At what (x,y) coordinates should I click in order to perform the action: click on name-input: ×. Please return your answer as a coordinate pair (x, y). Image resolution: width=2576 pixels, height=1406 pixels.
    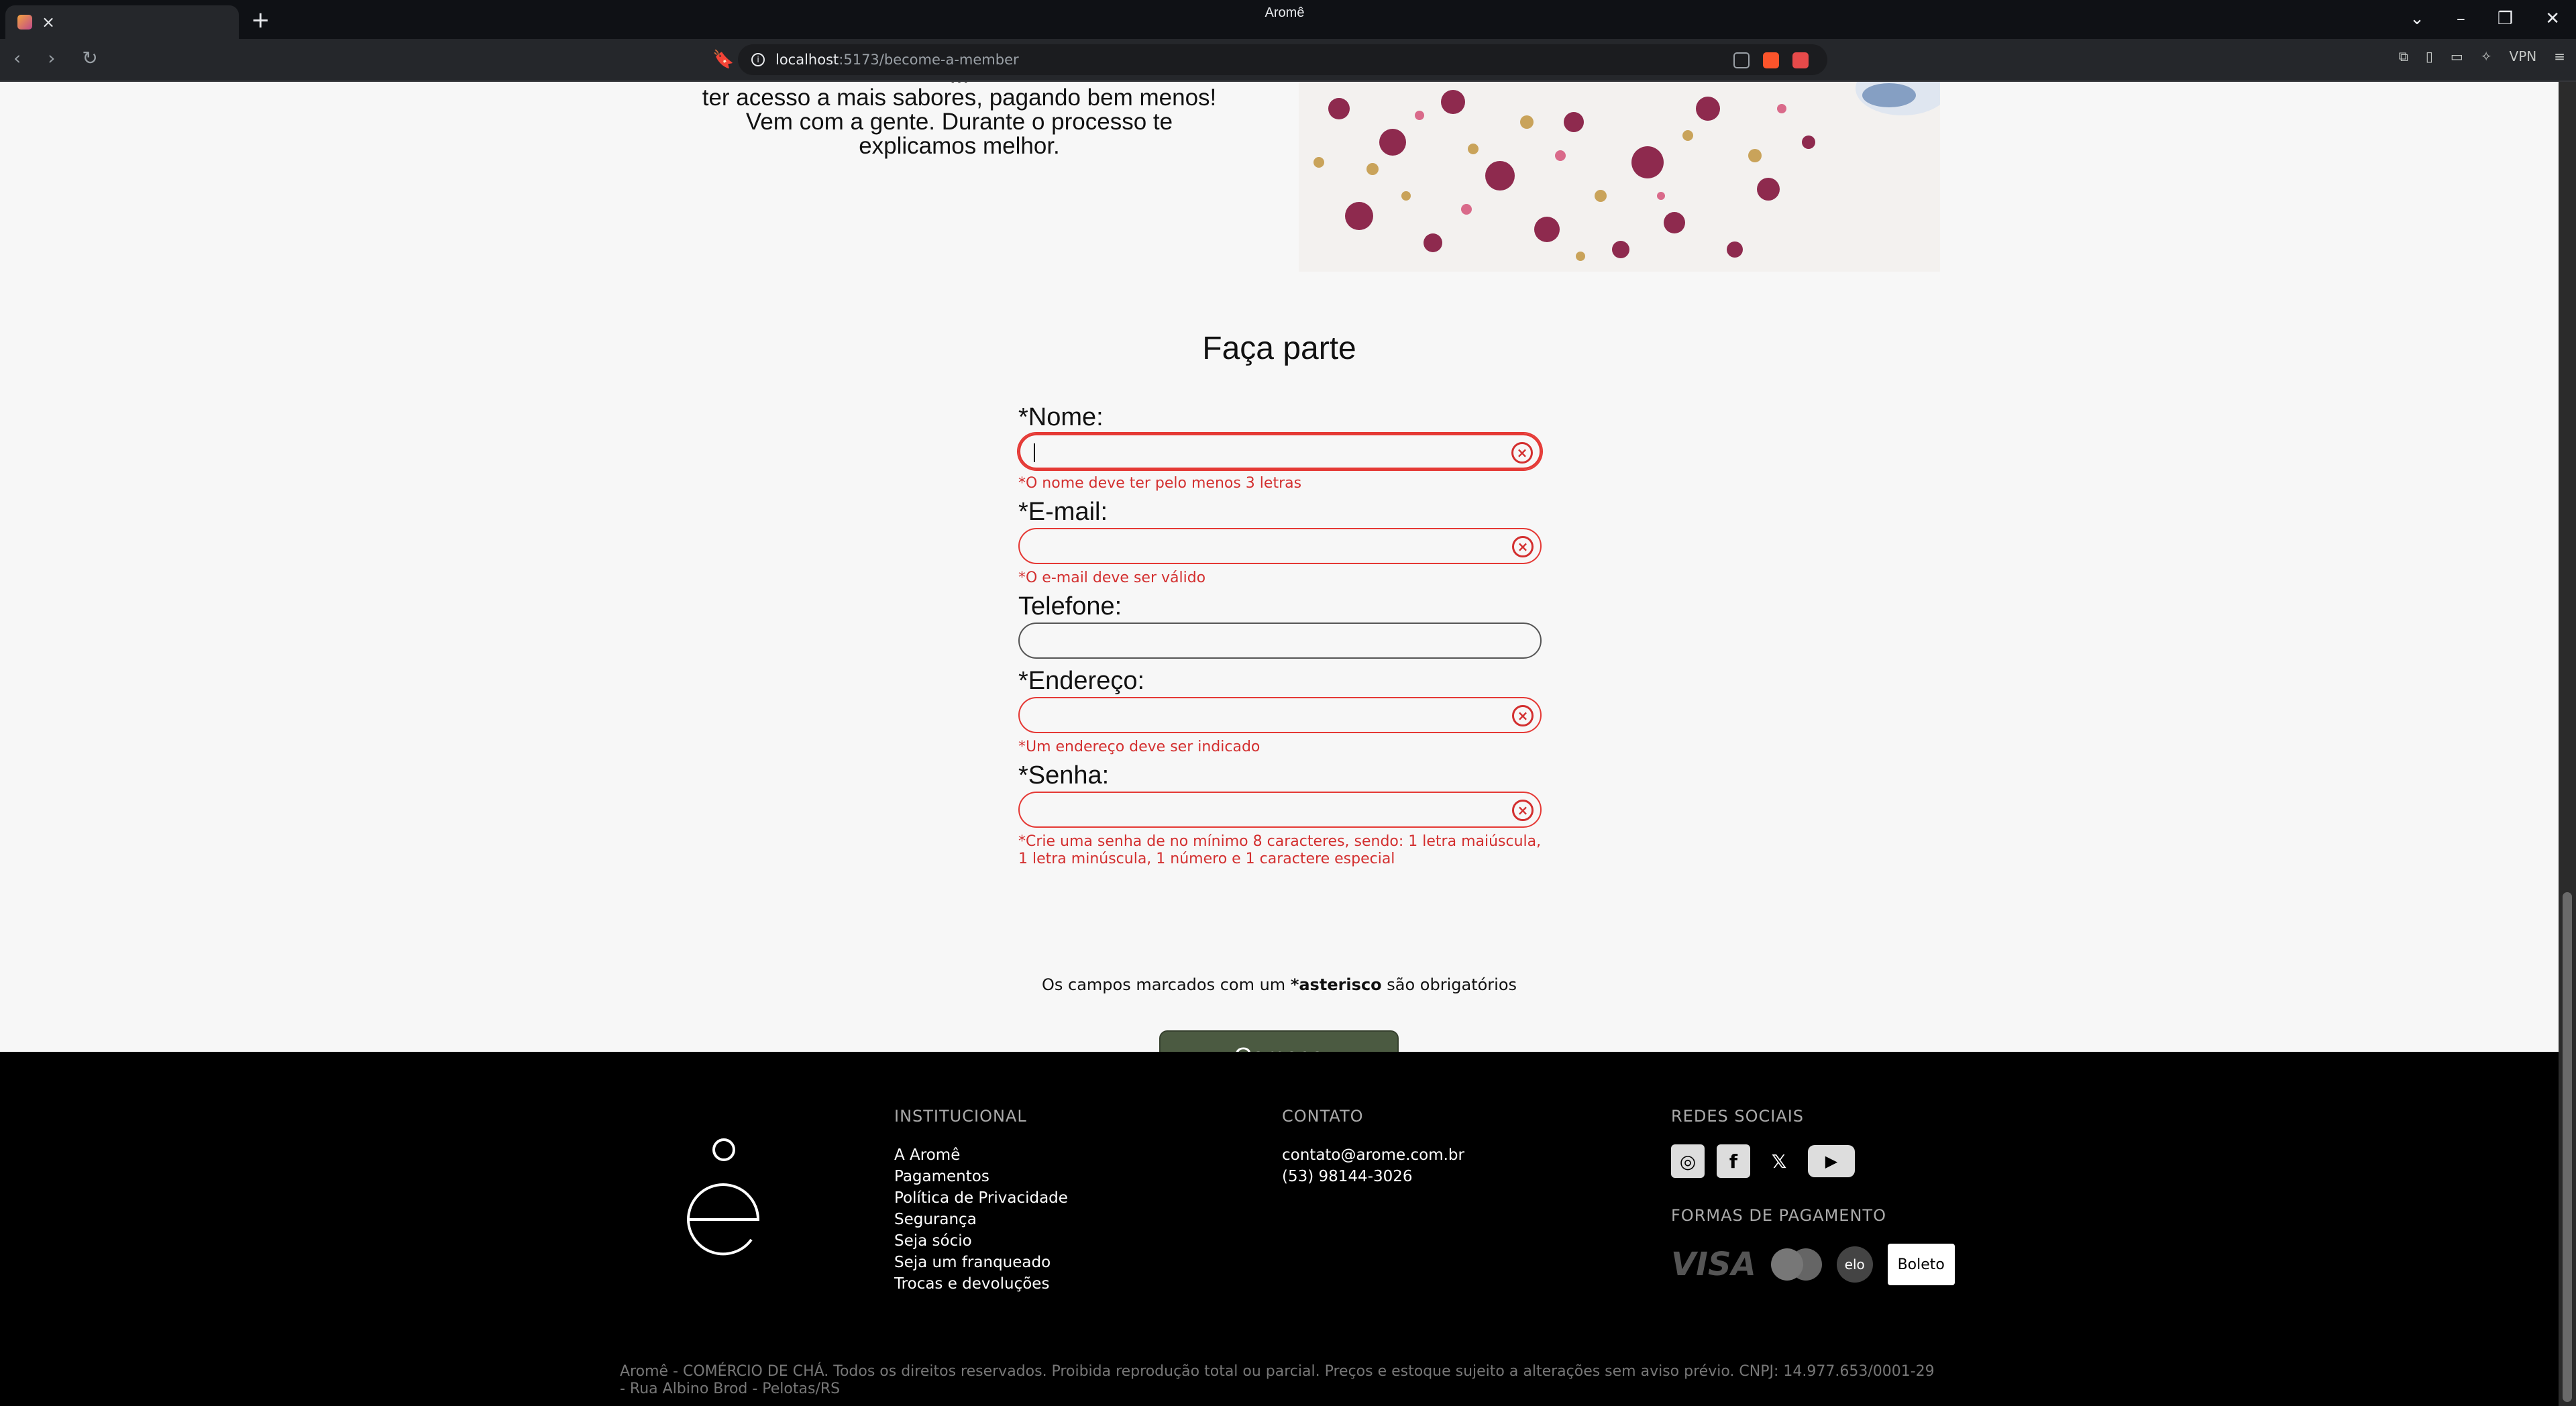
    Looking at the image, I should click on (1280, 451).